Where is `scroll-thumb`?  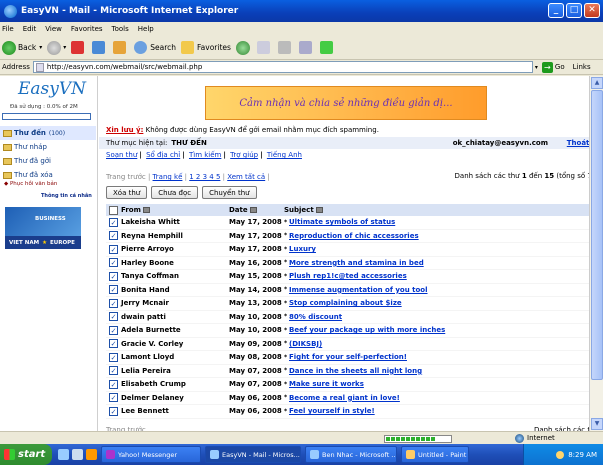
scroll-thumb is located at coordinates (597, 235).